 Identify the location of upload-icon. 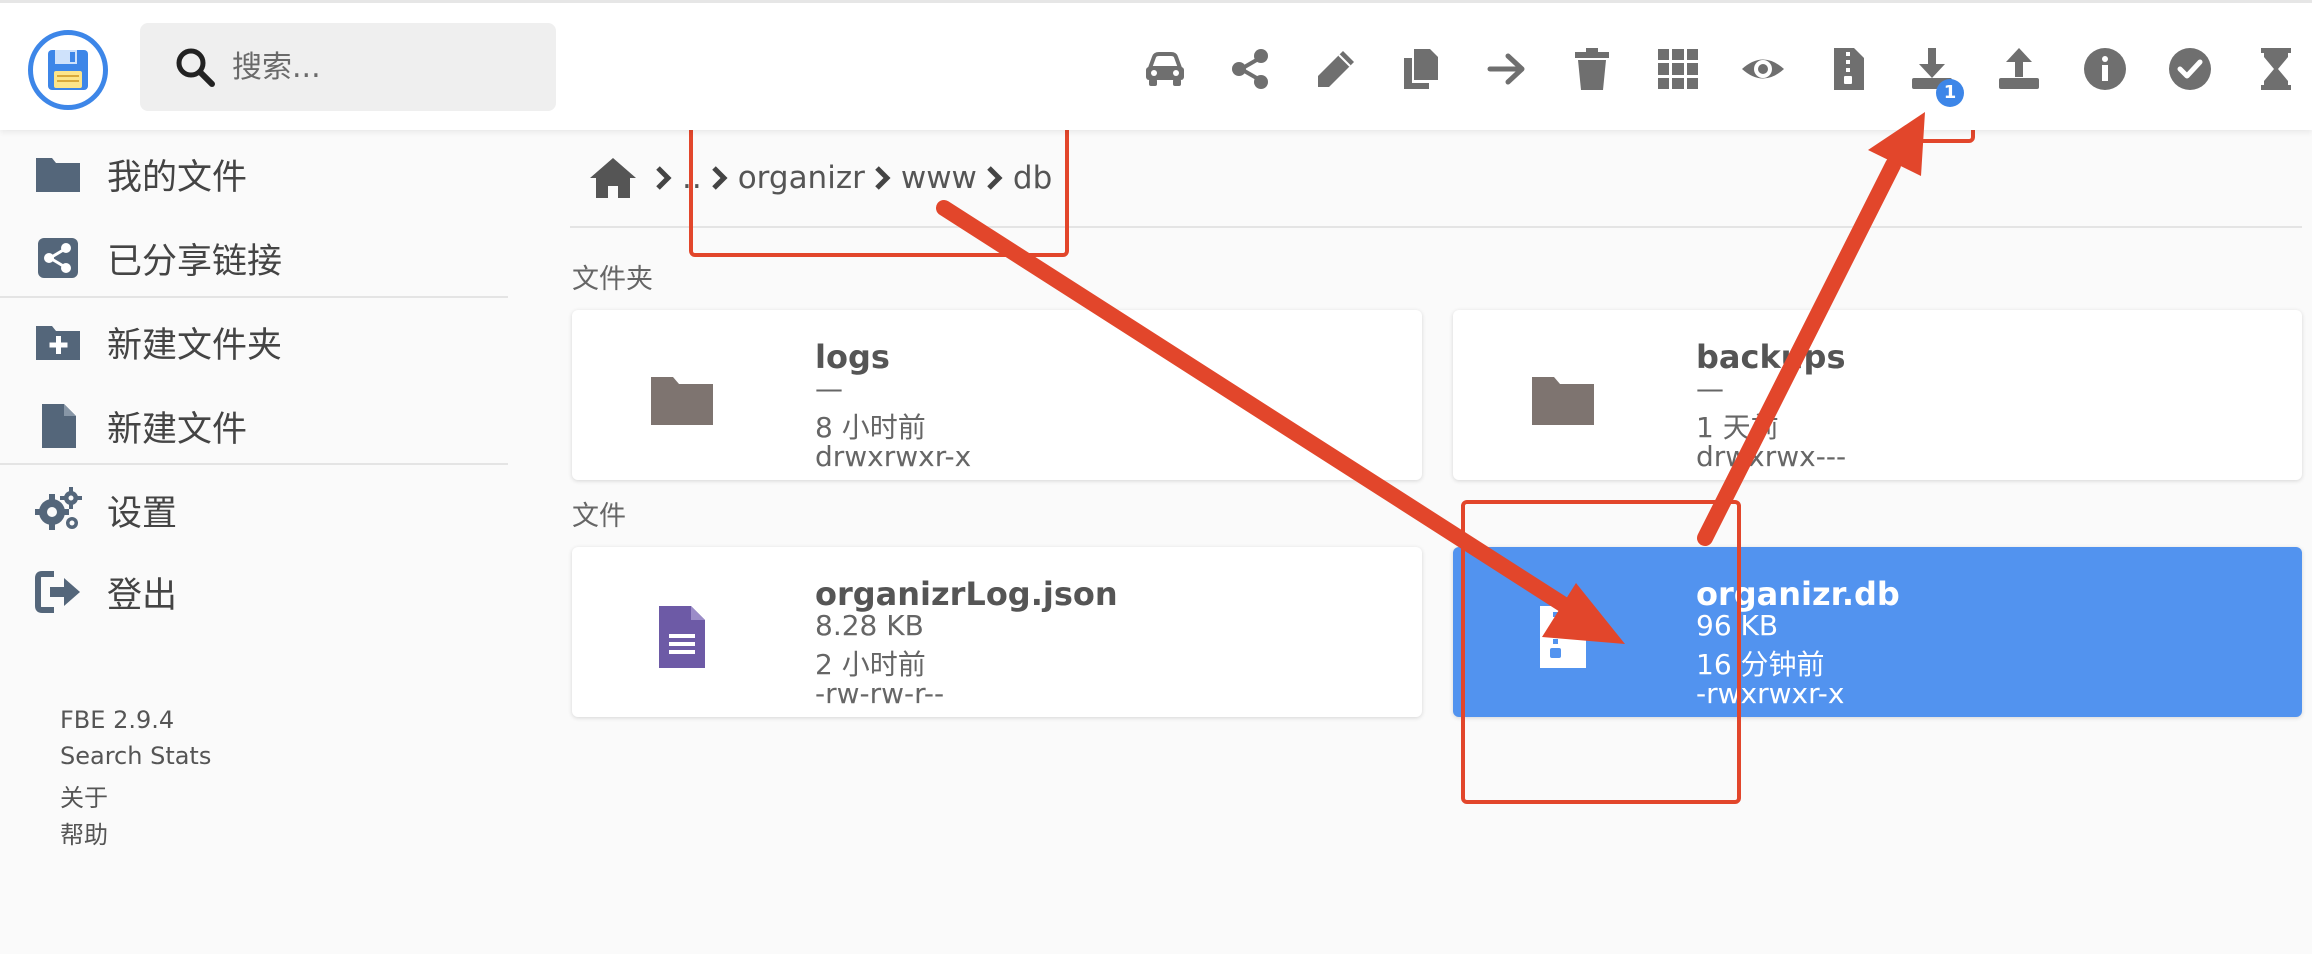
(2019, 68).